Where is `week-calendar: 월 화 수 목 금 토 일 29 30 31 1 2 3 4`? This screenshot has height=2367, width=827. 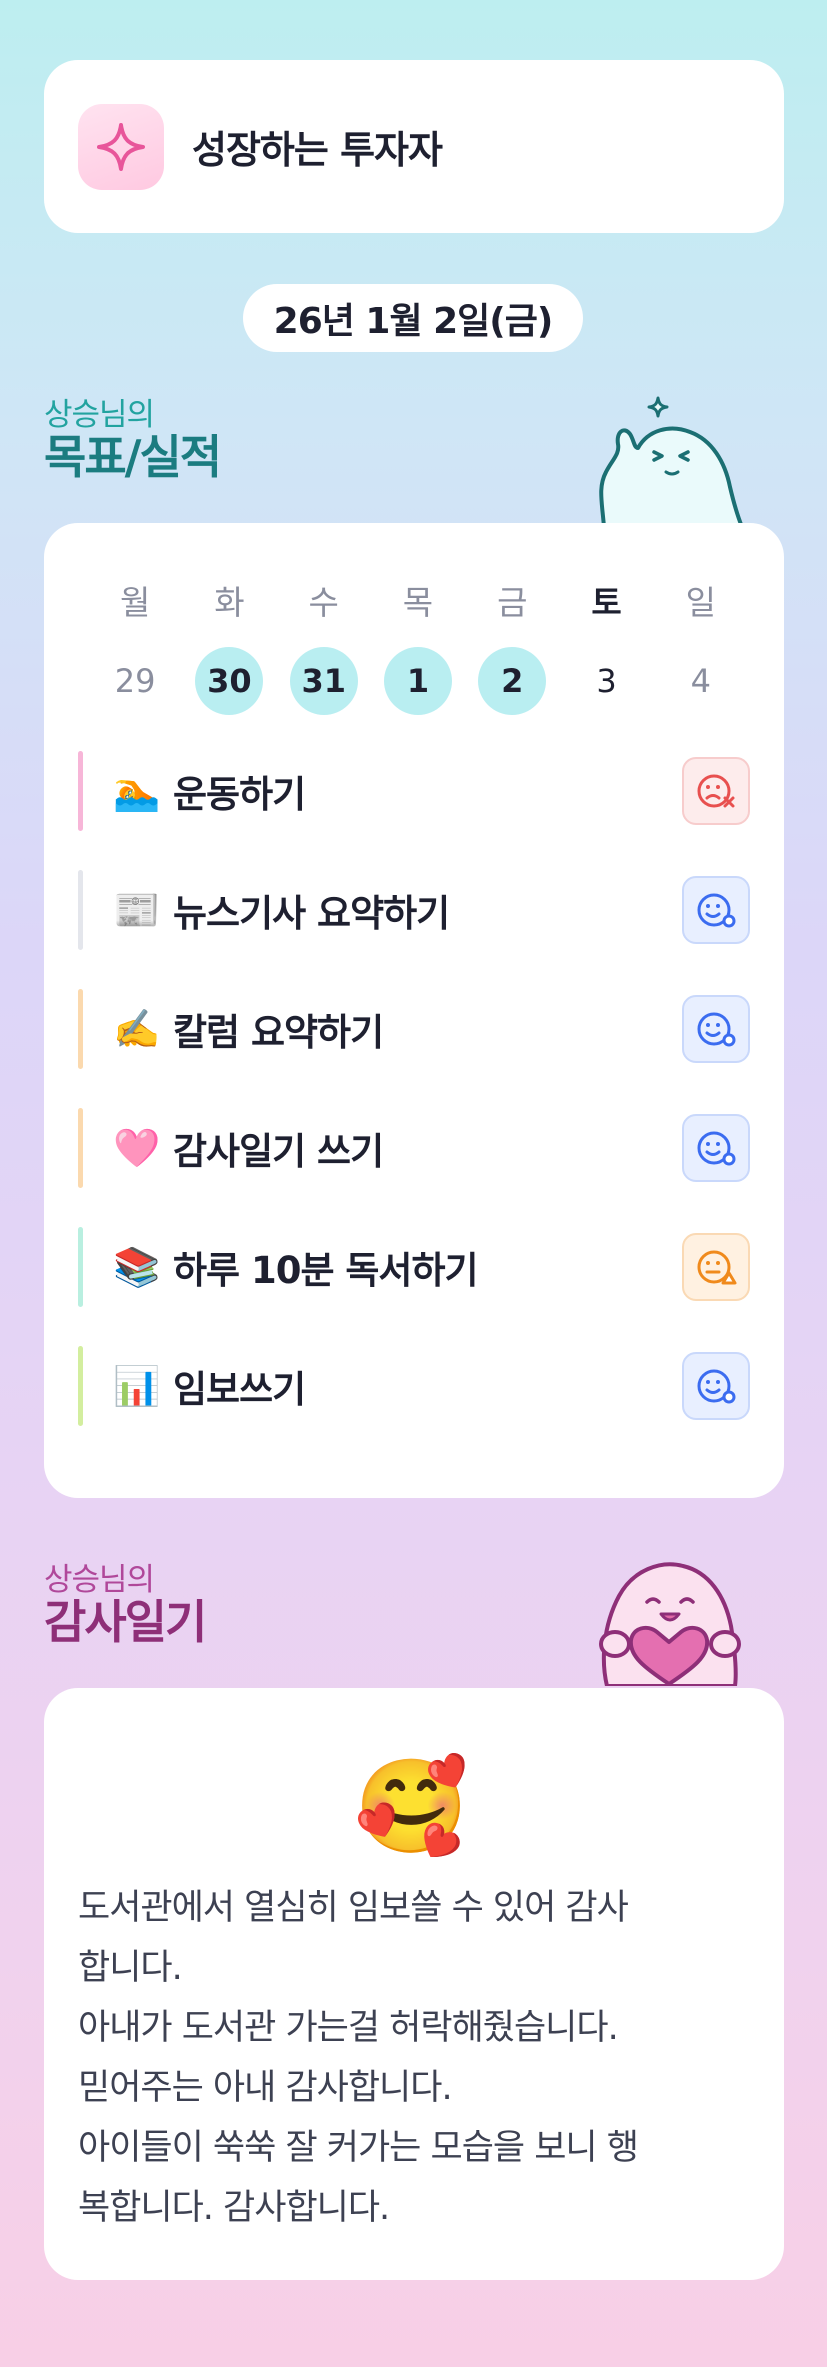
week-calendar: 월 화 수 목 금 토 일 29 30 31 1 2 3 4 is located at coordinates (418, 646).